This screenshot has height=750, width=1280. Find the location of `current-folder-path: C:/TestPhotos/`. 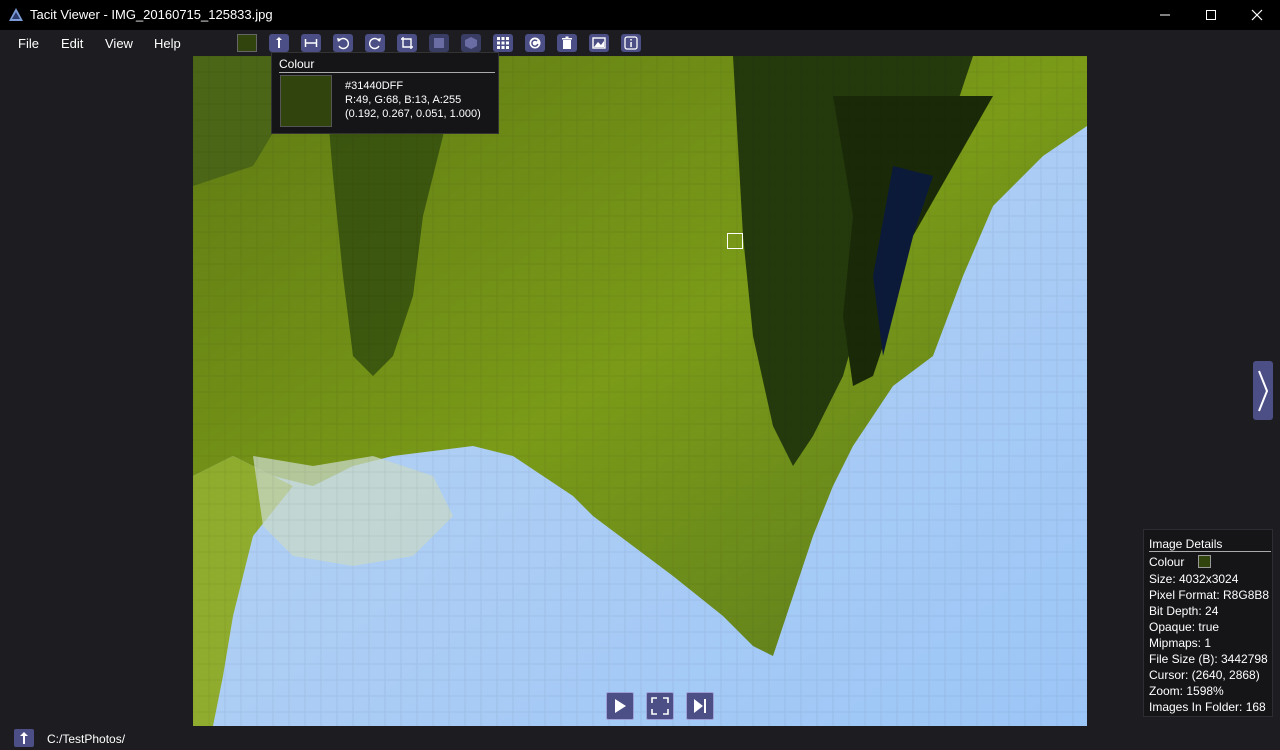

current-folder-path: C:/TestPhotos/ is located at coordinates (86, 739).